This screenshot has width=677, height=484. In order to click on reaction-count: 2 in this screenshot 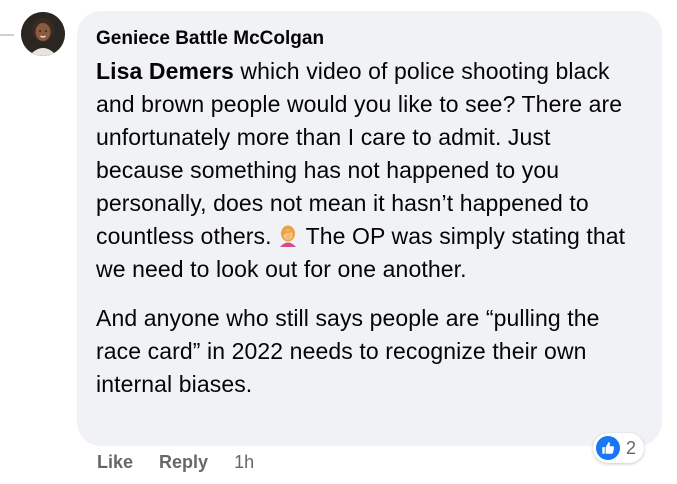, I will do `click(631, 447)`.